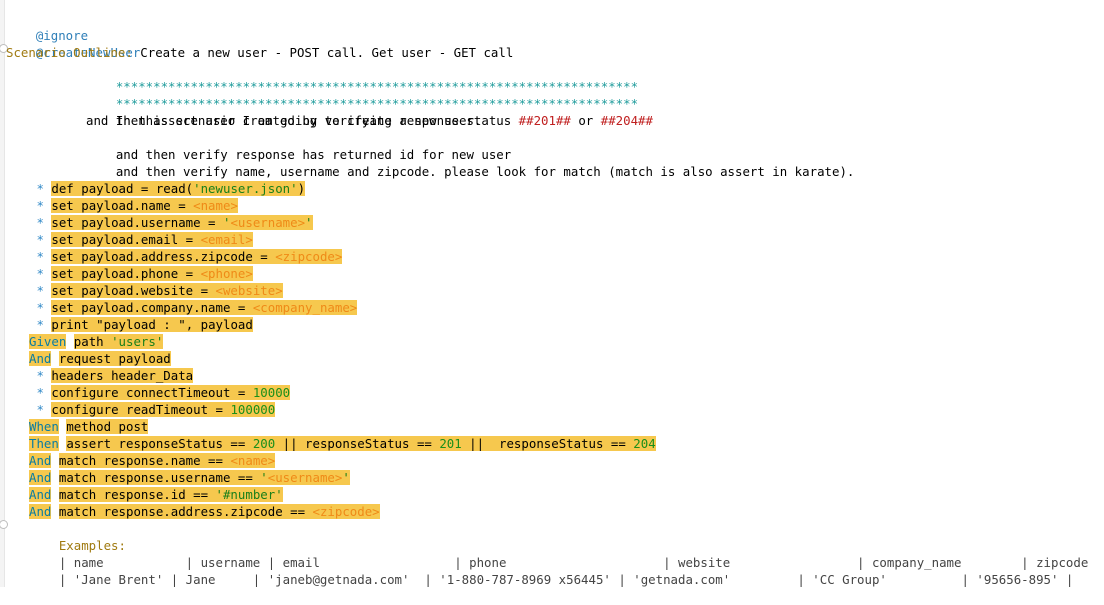  Describe the element at coordinates (74, 324) in the screenshot. I see `step-token: print` at that location.